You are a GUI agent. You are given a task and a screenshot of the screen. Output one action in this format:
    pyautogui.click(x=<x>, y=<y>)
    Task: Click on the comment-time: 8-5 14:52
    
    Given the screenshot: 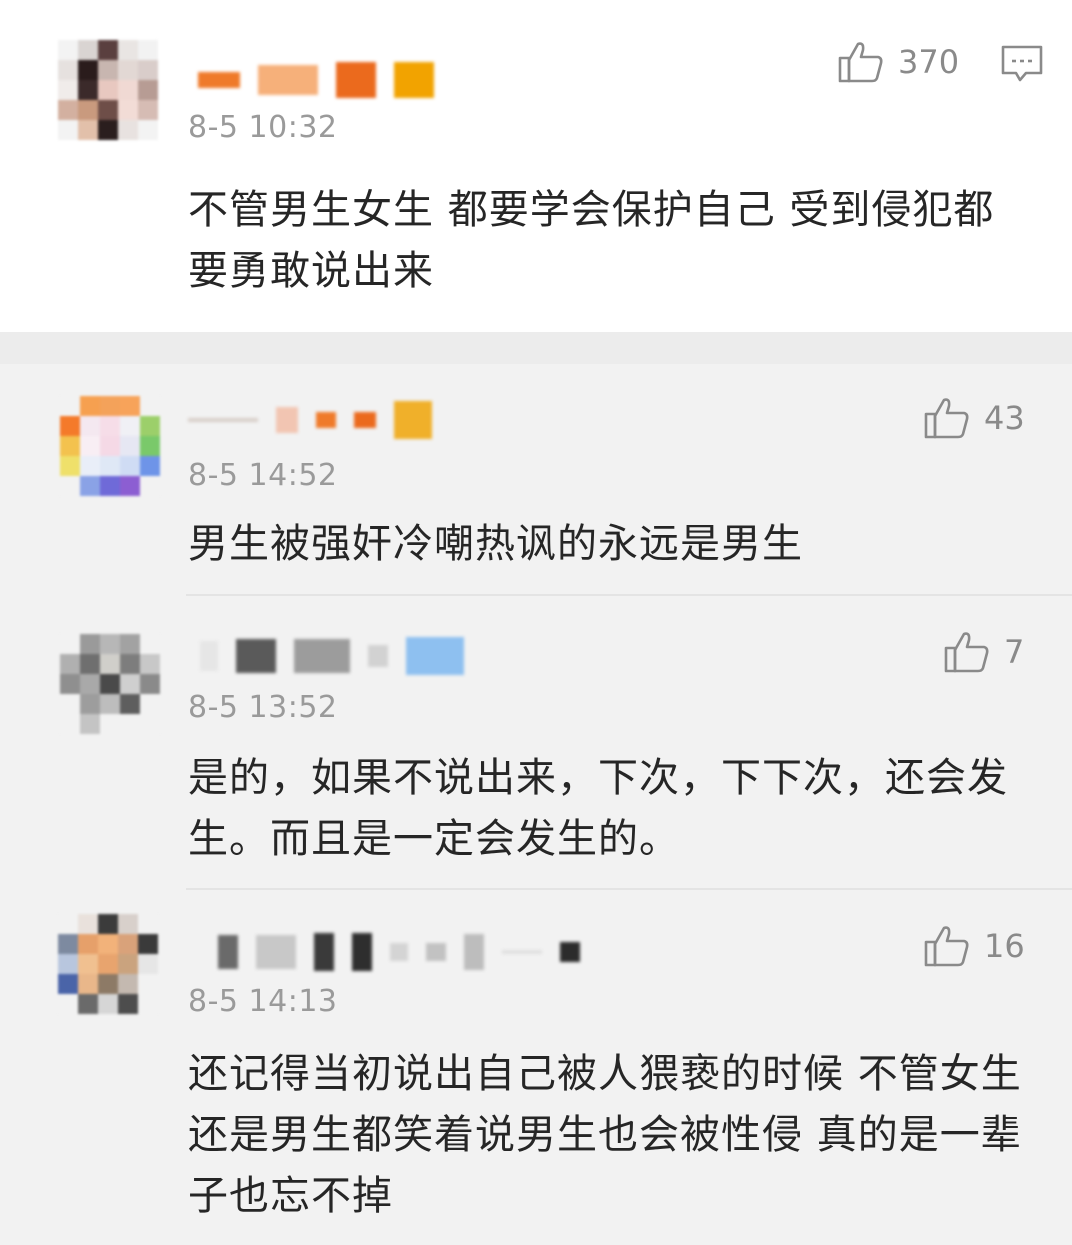 What is the action you would take?
    pyautogui.click(x=263, y=475)
    